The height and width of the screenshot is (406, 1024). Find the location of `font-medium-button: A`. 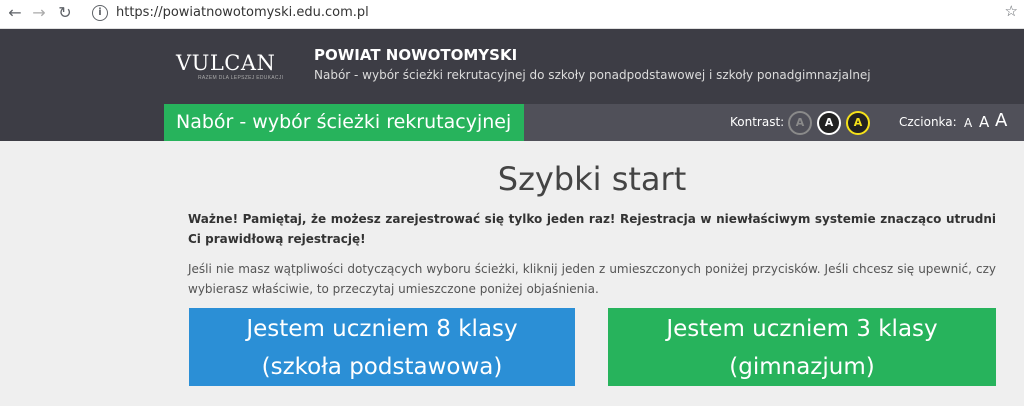

font-medium-button: A is located at coordinates (984, 122).